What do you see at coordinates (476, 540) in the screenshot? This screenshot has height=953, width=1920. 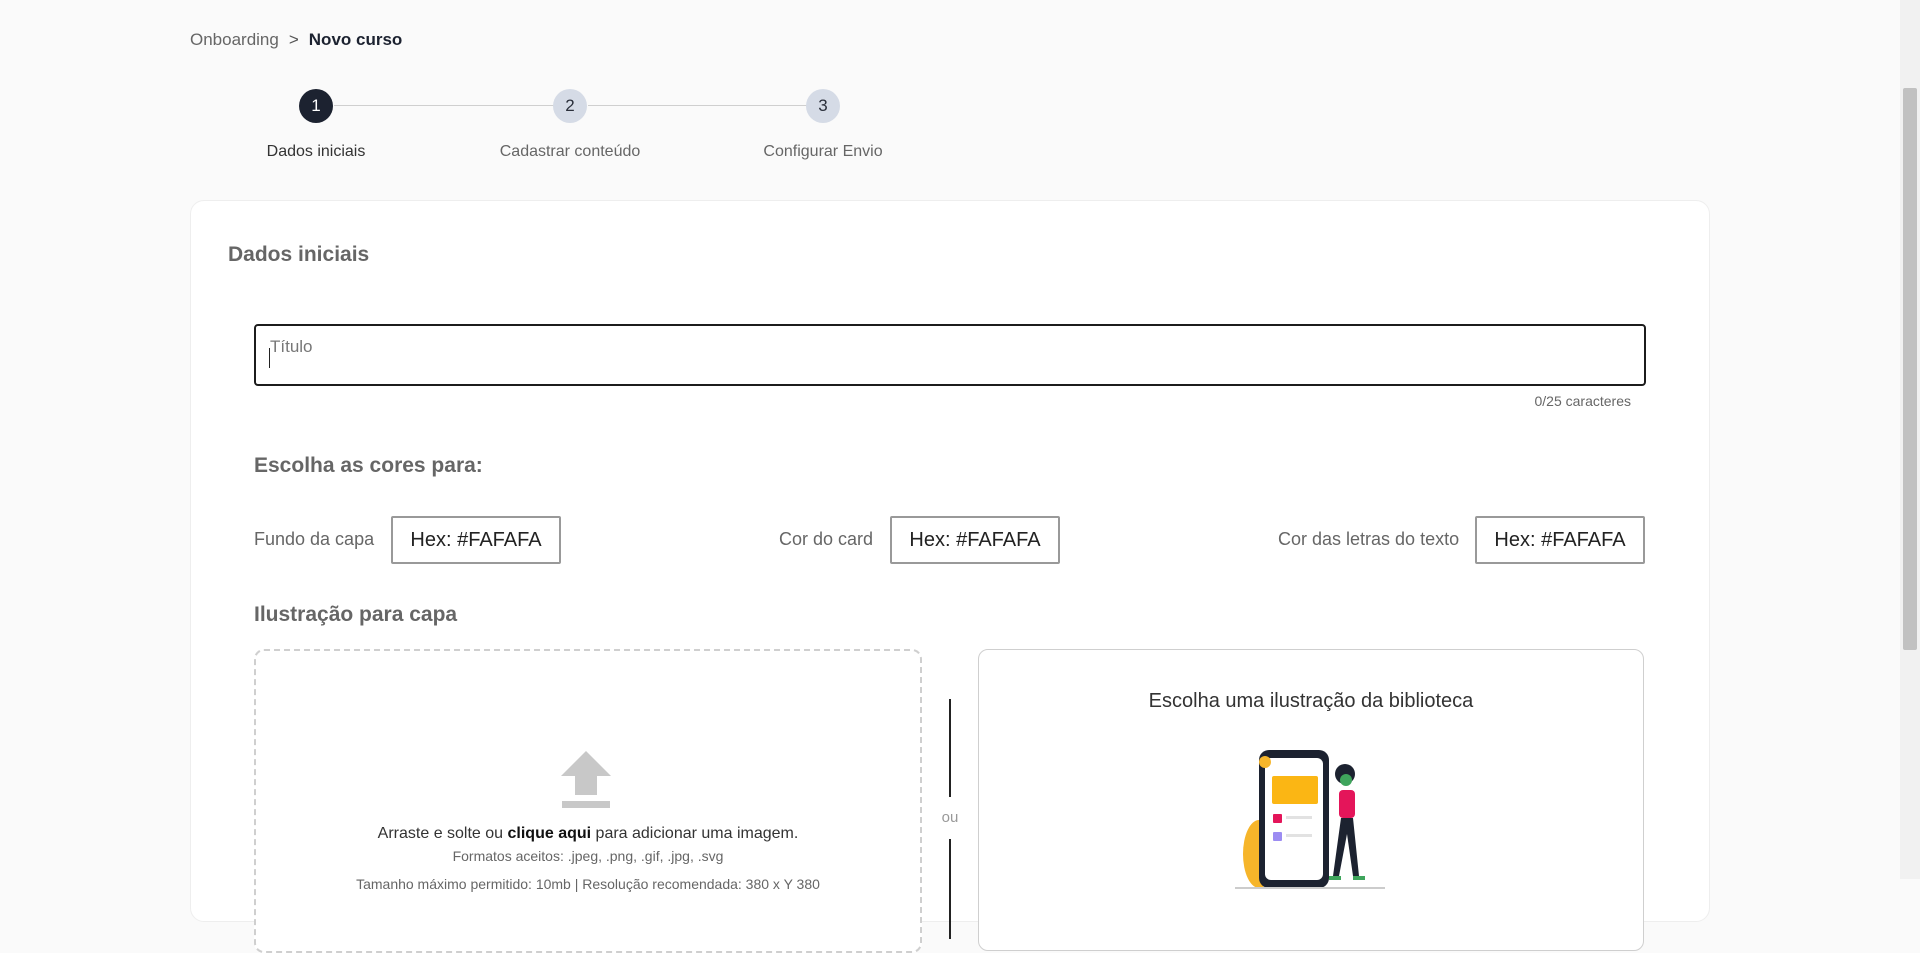 I see `cover-bg-color-input: Hex: #FAFAFA` at bounding box center [476, 540].